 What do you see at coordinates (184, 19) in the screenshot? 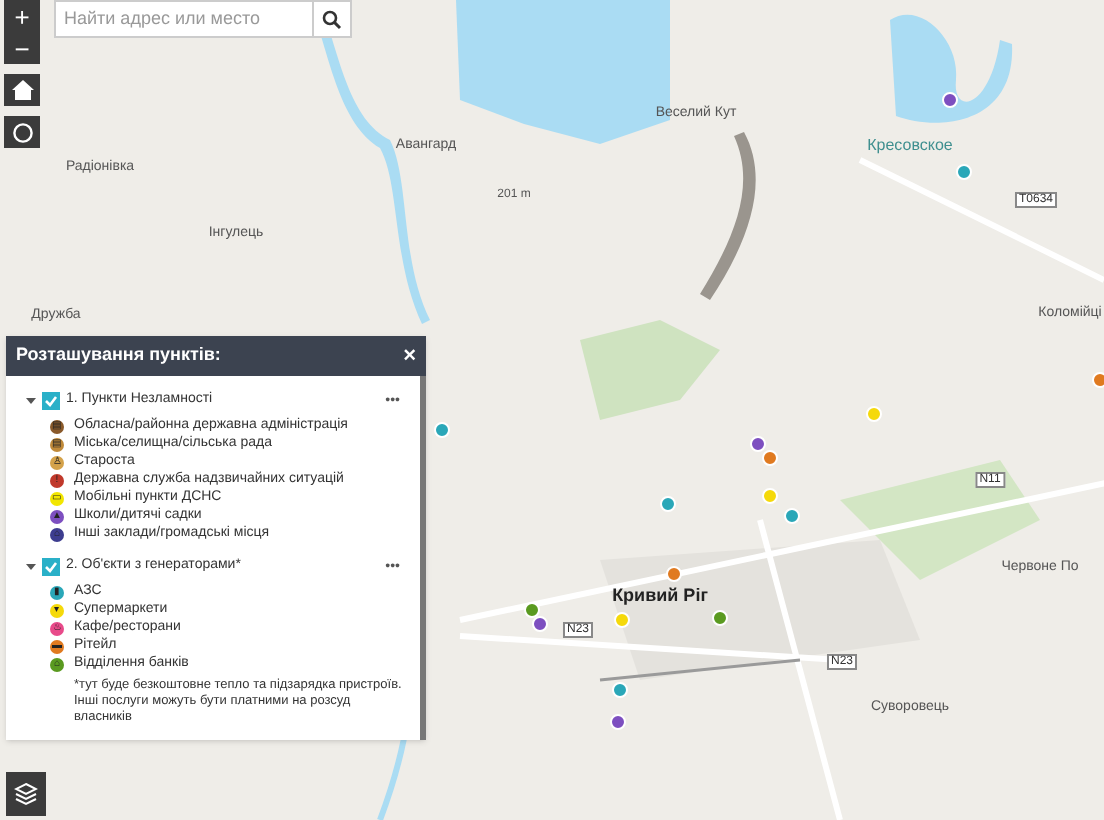
I see `search-input: Найти адрес или место` at bounding box center [184, 19].